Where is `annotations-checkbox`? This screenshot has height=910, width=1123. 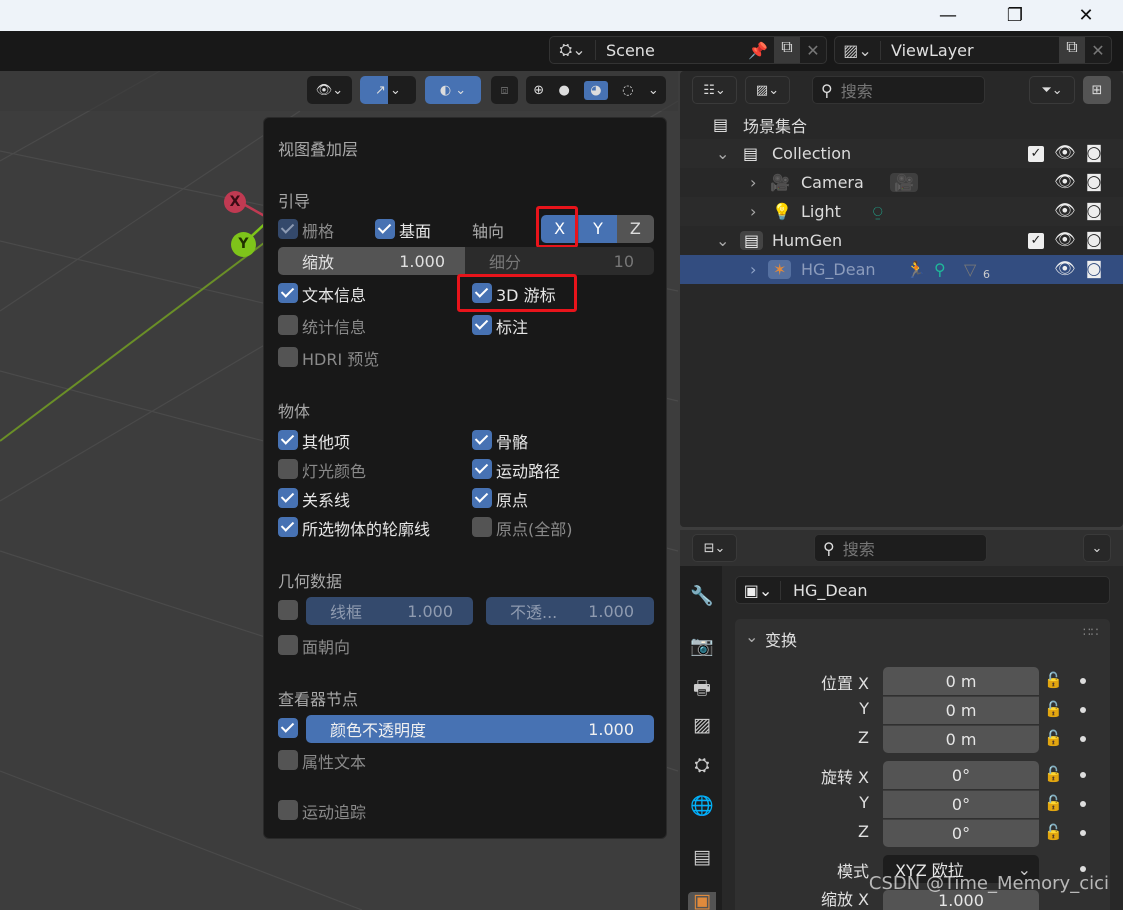 annotations-checkbox is located at coordinates (482, 325).